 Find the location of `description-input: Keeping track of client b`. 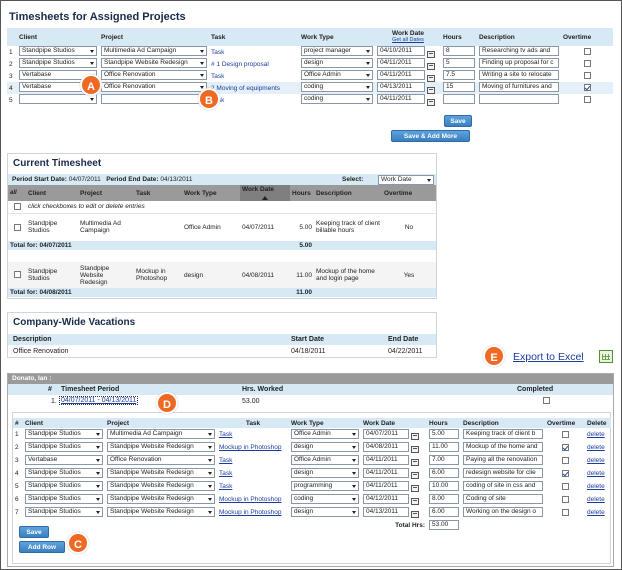

description-input: Keeping track of client b is located at coordinates (503, 433).